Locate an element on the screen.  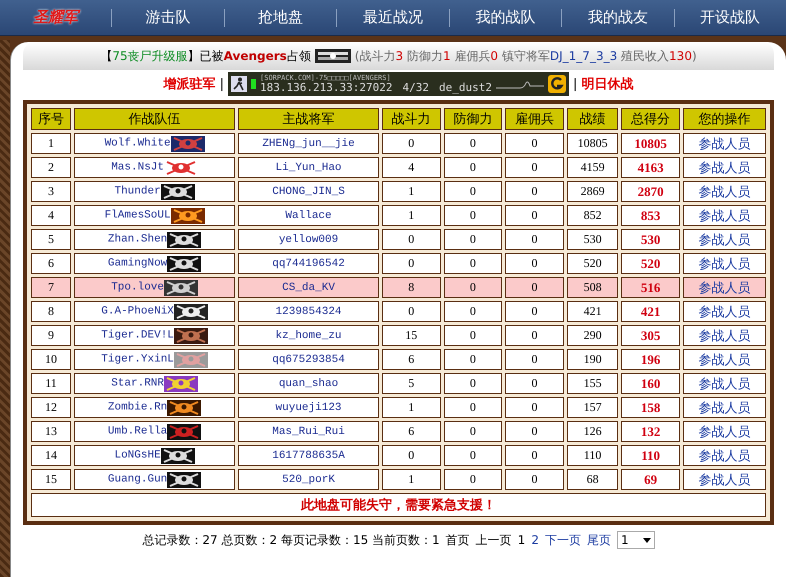
table-cell: 132 is located at coordinates (650, 431).